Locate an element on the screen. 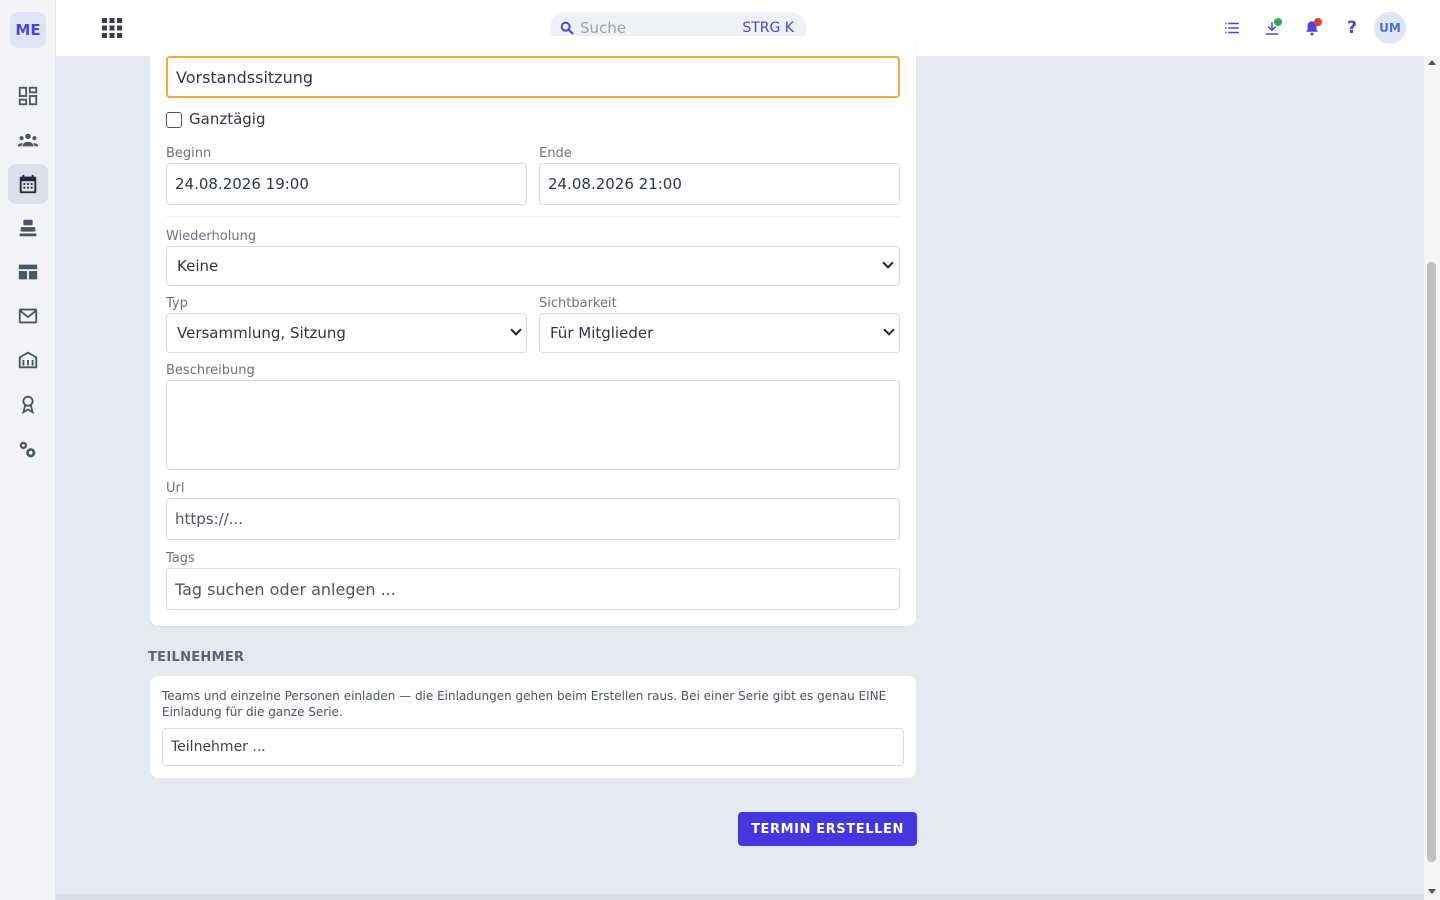 Image resolution: width=1440 pixels, height=900 pixels. building-icon is located at coordinates (28, 360).